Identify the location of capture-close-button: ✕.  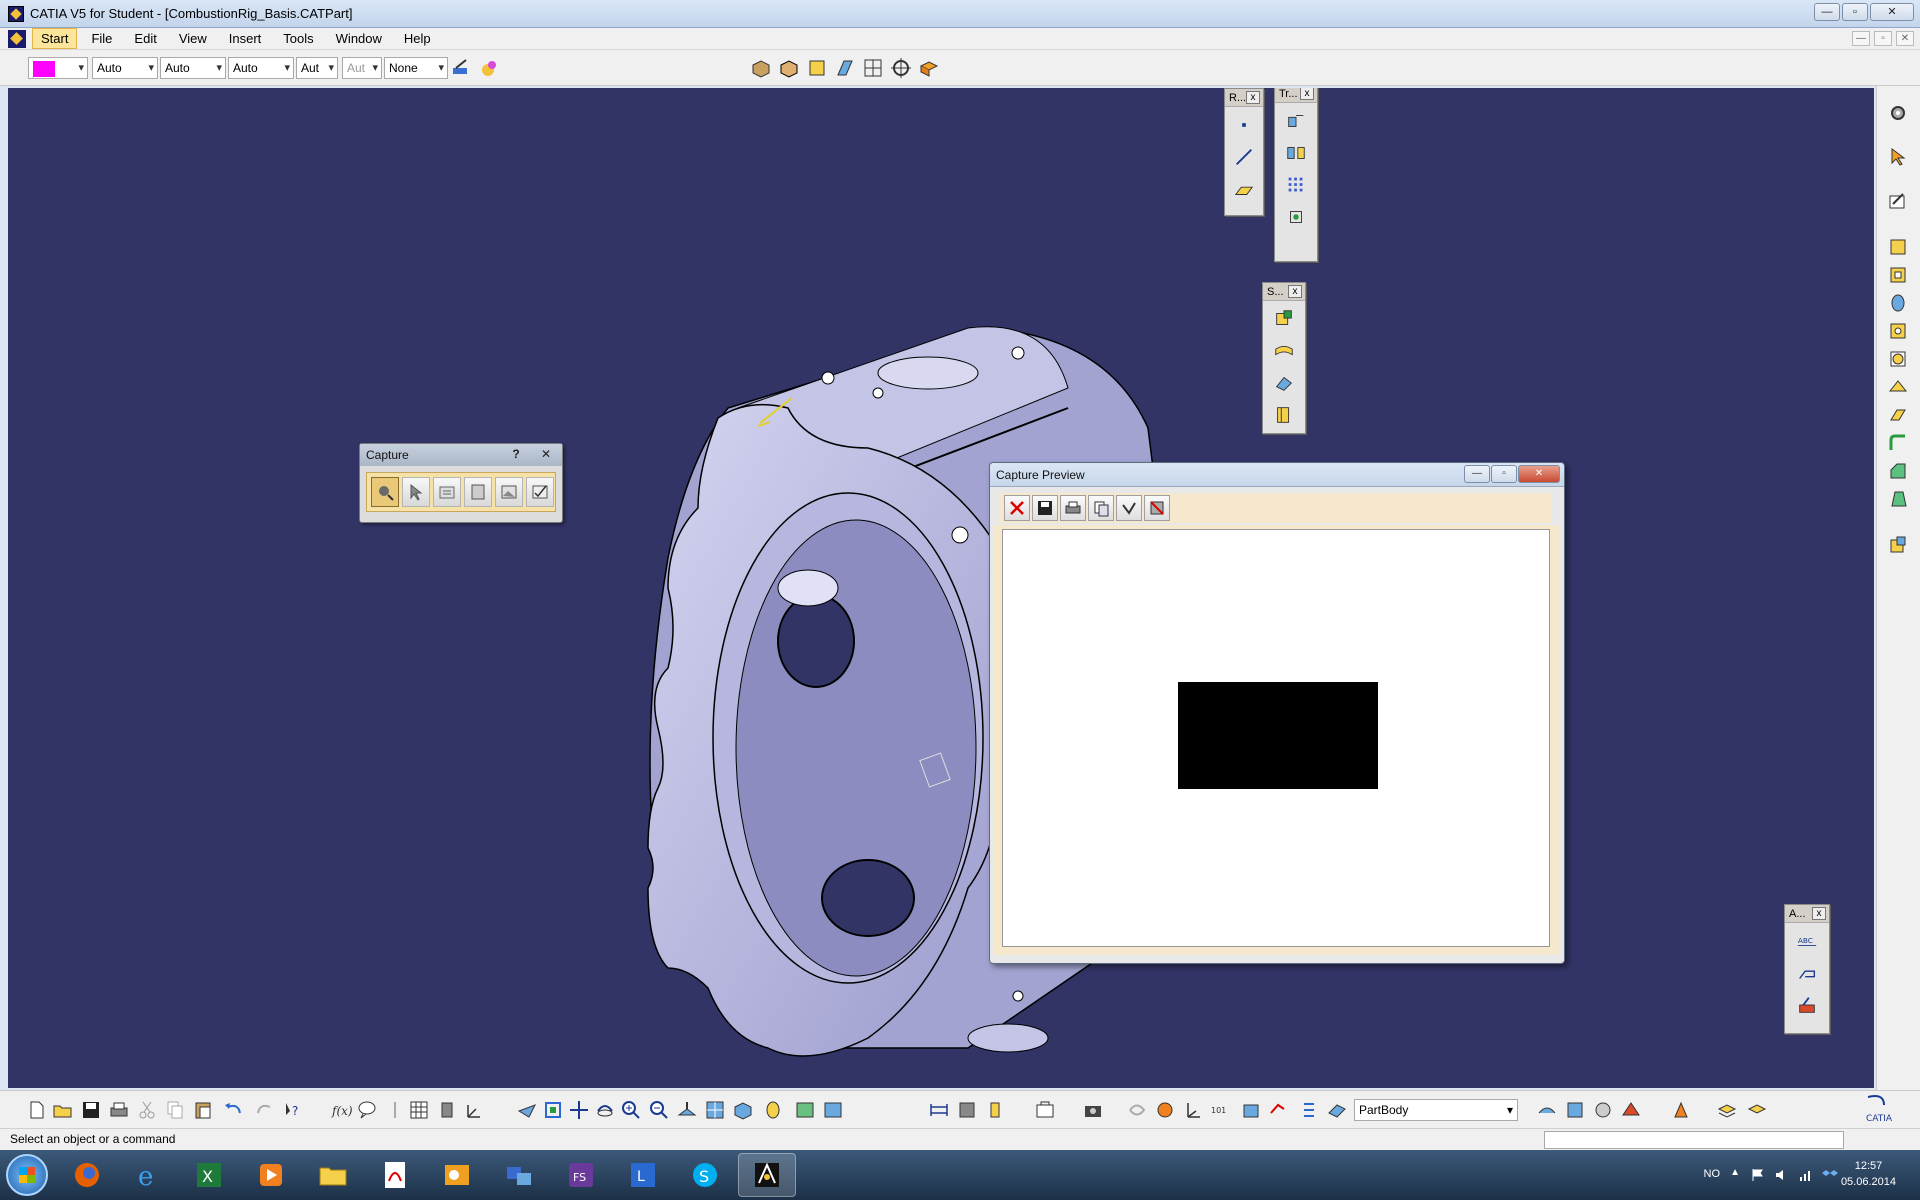
(546, 454).